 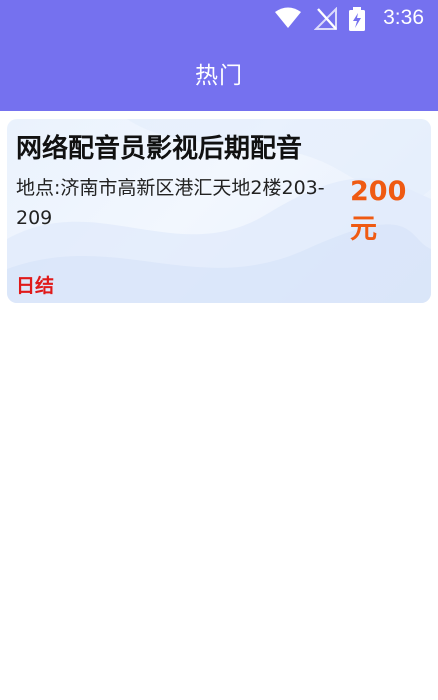 I want to click on job-location: 地点:济南市高新区港汇天地2楼203-209, so click(x=170, y=203).